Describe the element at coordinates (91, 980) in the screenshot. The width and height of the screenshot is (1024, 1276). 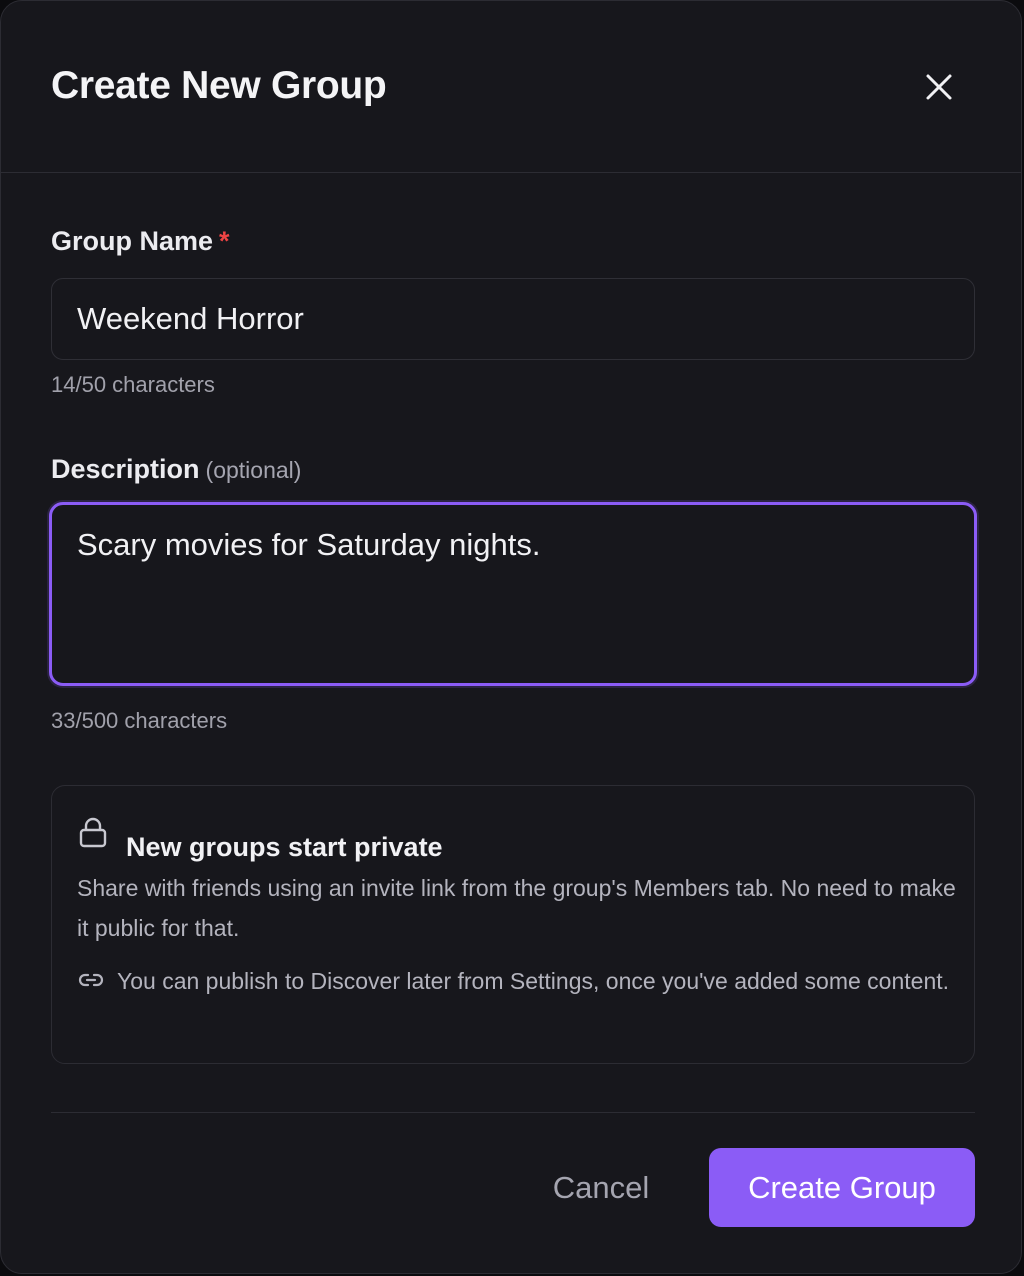
I see `link-icon` at that location.